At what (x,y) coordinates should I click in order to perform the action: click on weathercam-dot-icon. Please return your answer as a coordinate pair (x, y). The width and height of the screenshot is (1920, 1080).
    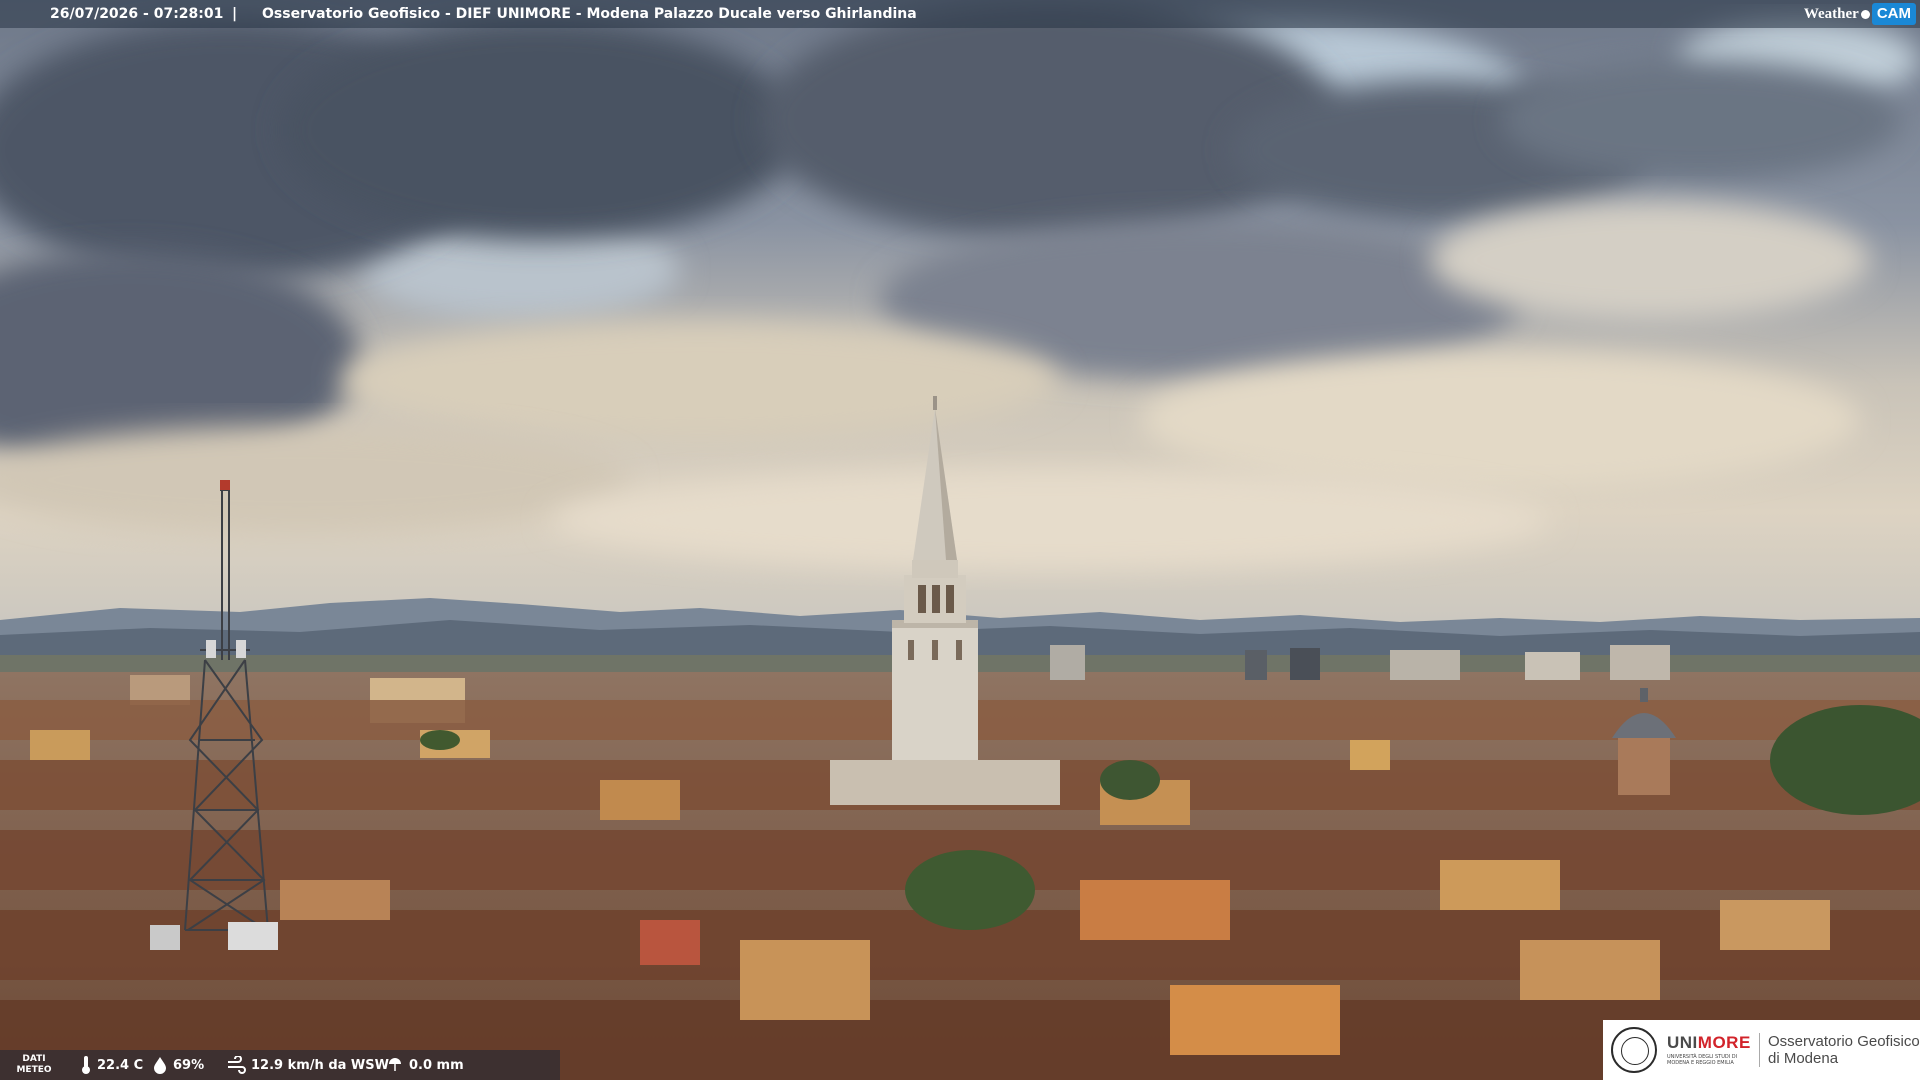
    Looking at the image, I should click on (1865, 14).